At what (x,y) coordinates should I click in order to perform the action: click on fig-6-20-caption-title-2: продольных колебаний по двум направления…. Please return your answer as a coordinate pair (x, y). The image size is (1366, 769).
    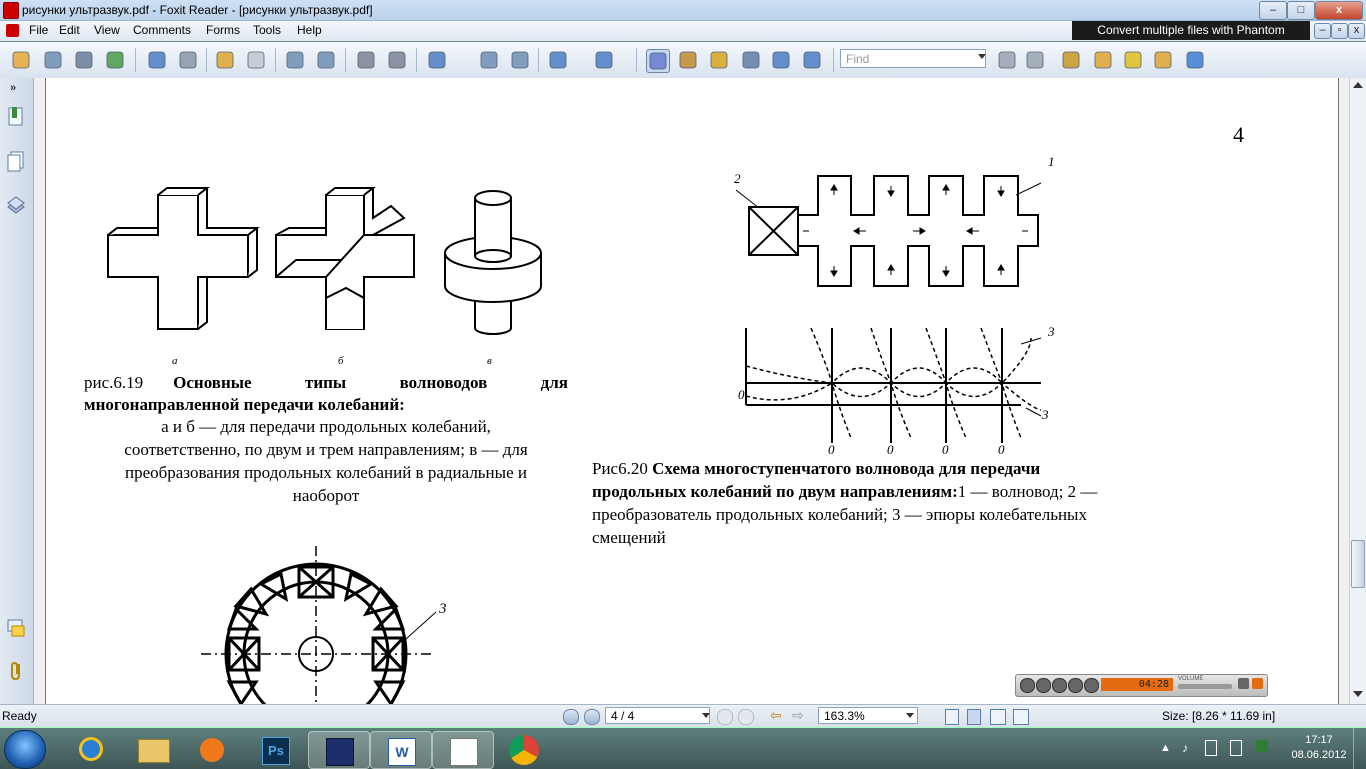
    Looking at the image, I should click on (775, 491).